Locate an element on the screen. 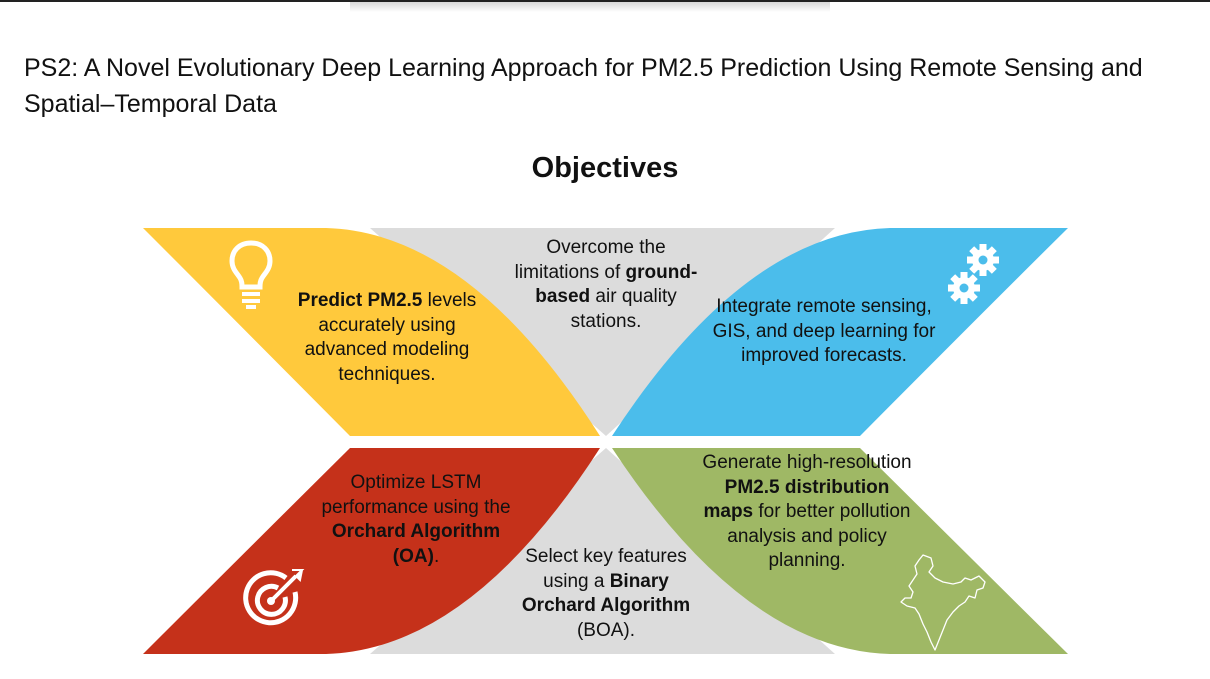 The height and width of the screenshot is (679, 1210). objective-optimize-post: . is located at coordinates (436, 556).